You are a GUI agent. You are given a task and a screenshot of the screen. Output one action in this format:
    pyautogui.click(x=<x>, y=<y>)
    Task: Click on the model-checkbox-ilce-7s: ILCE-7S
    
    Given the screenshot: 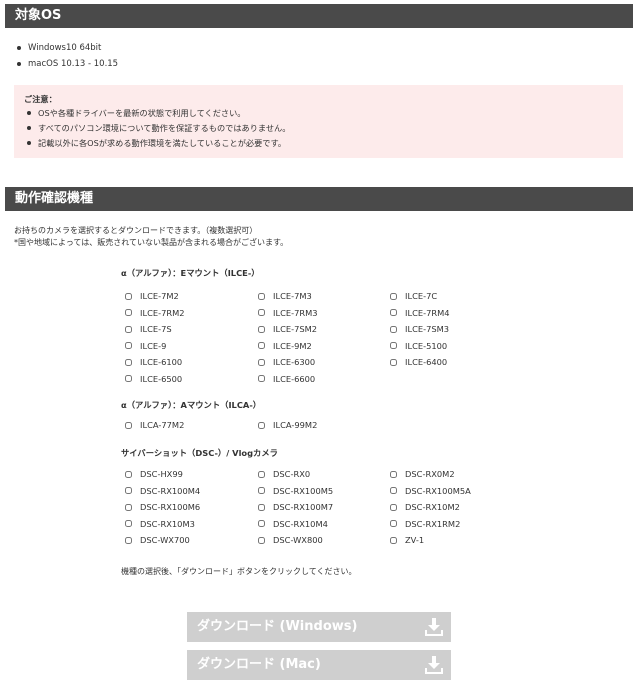 What is the action you would take?
    pyautogui.click(x=148, y=329)
    